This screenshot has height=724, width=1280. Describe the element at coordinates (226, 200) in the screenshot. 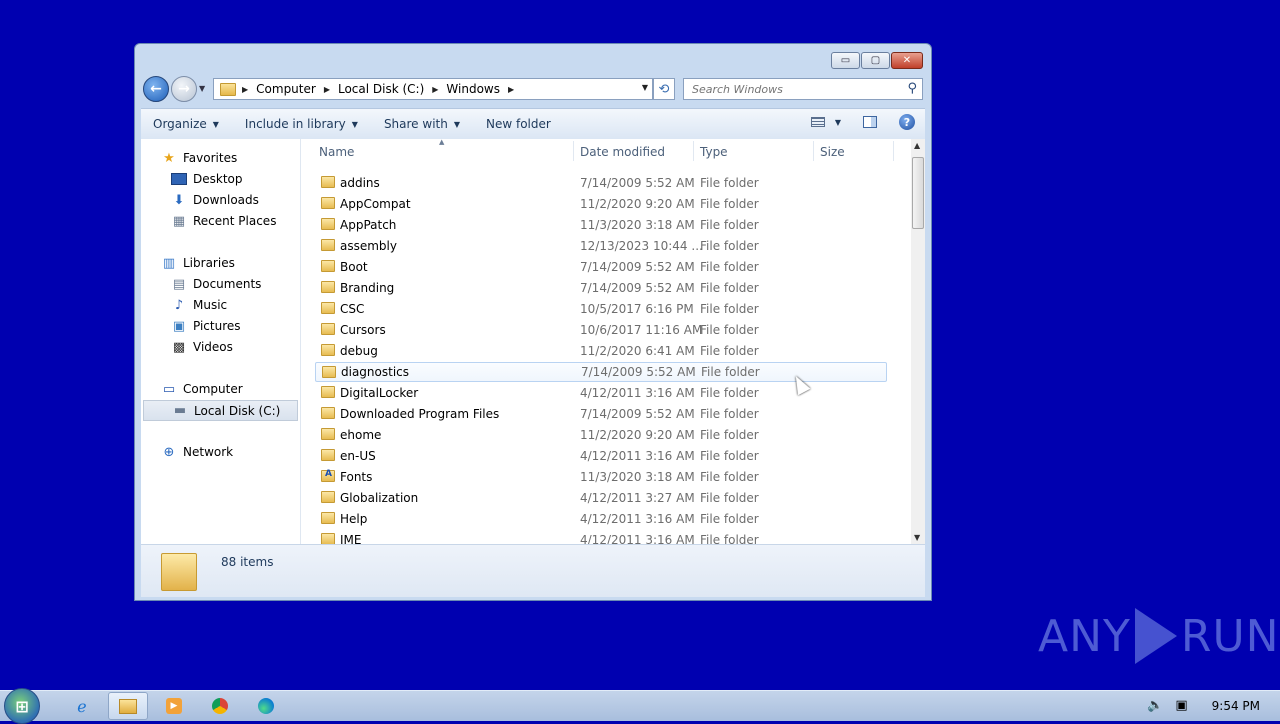

I see `nav-downloads-label: Downloads` at that location.